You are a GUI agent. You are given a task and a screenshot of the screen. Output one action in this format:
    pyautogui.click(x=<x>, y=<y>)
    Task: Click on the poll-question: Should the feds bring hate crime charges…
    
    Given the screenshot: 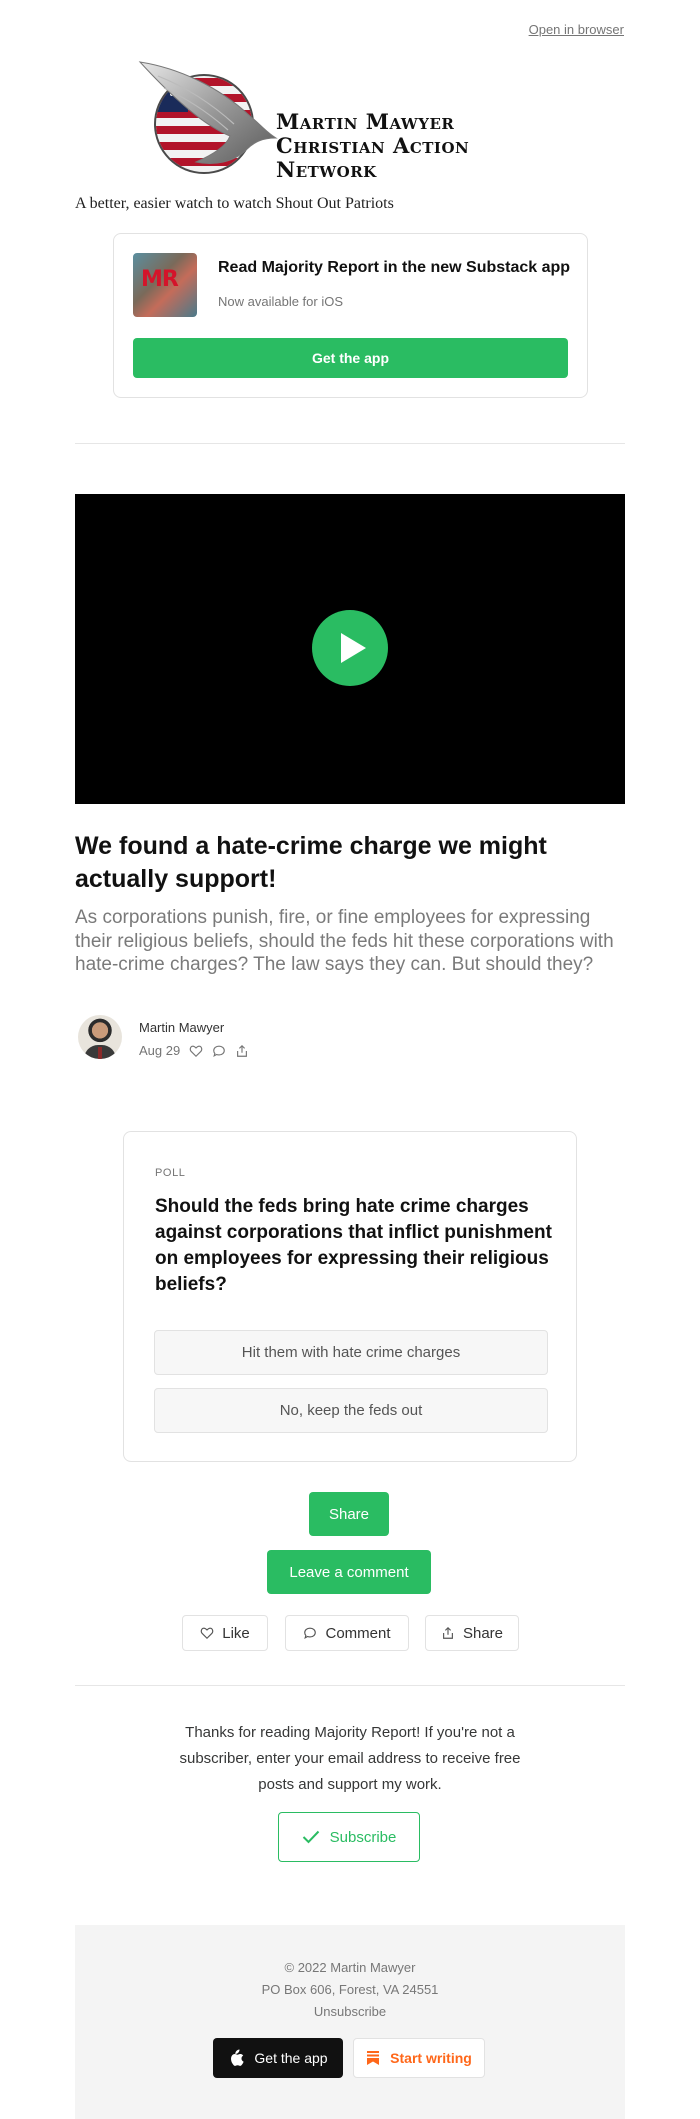 What is the action you would take?
    pyautogui.click(x=353, y=1245)
    